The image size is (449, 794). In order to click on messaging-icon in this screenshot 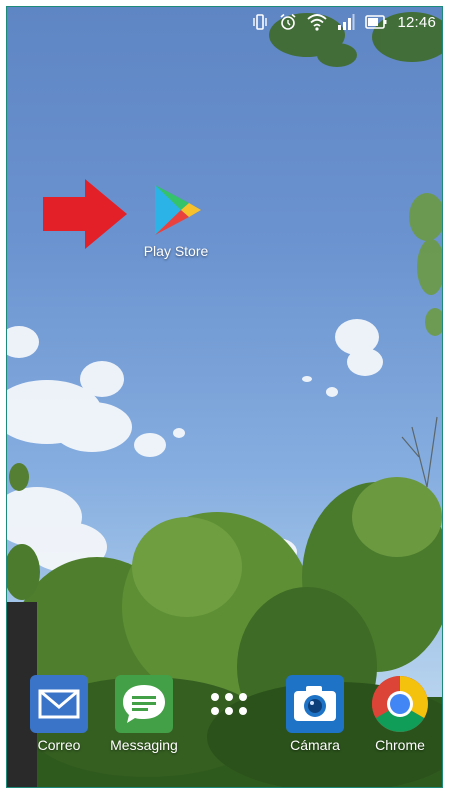, I will do `click(144, 704)`.